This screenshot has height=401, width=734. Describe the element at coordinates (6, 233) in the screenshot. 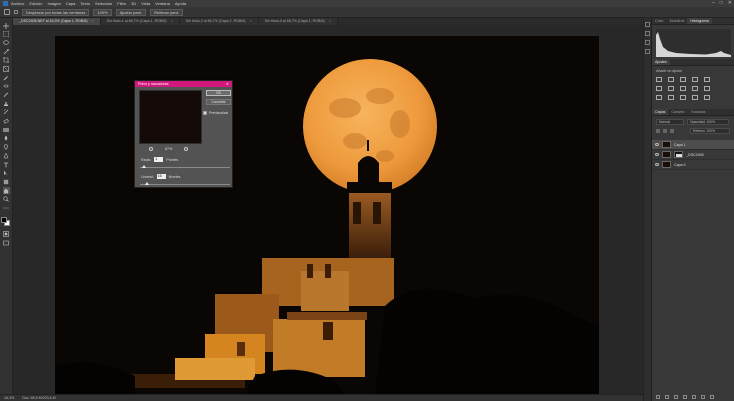

I see `quick-mask-icon` at that location.